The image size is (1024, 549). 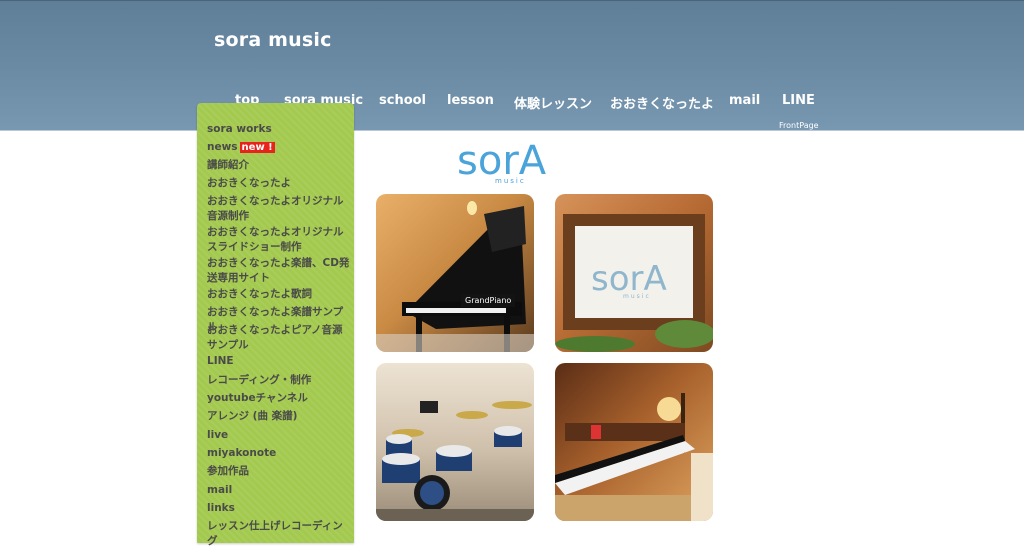 I want to click on sidebar-item-links: links, so click(x=279, y=508).